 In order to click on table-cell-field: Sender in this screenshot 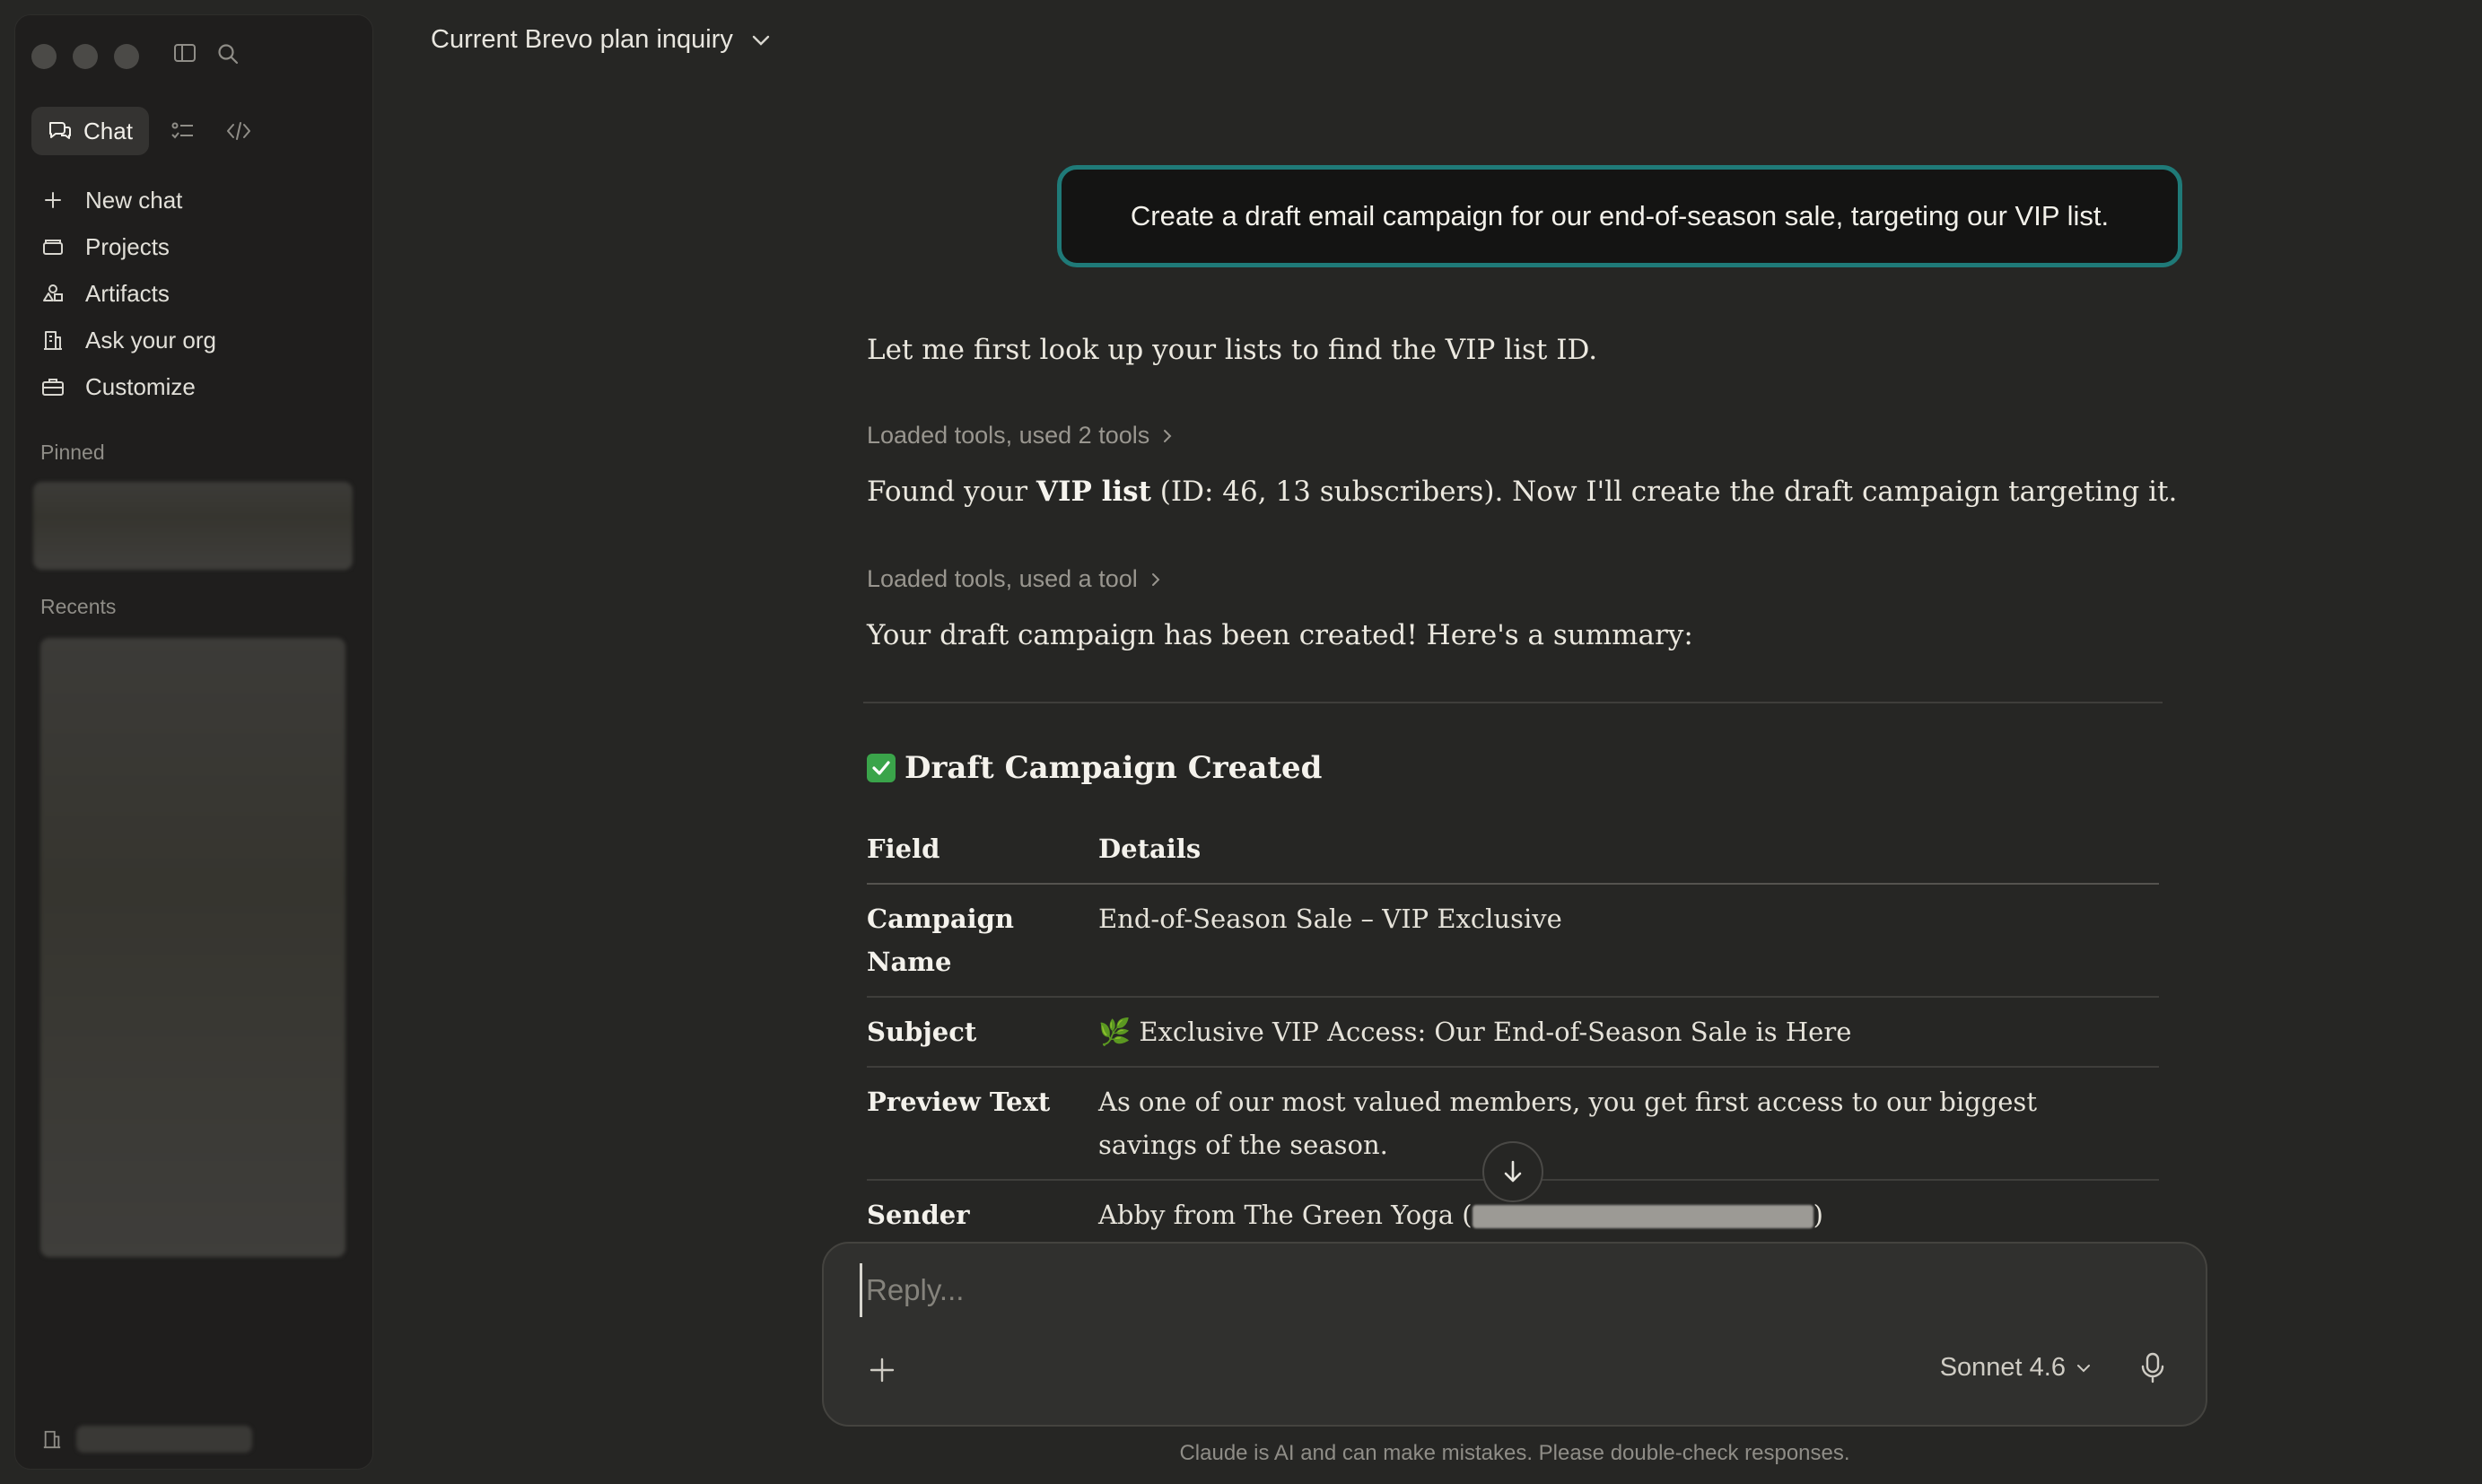, I will do `click(918, 1215)`.